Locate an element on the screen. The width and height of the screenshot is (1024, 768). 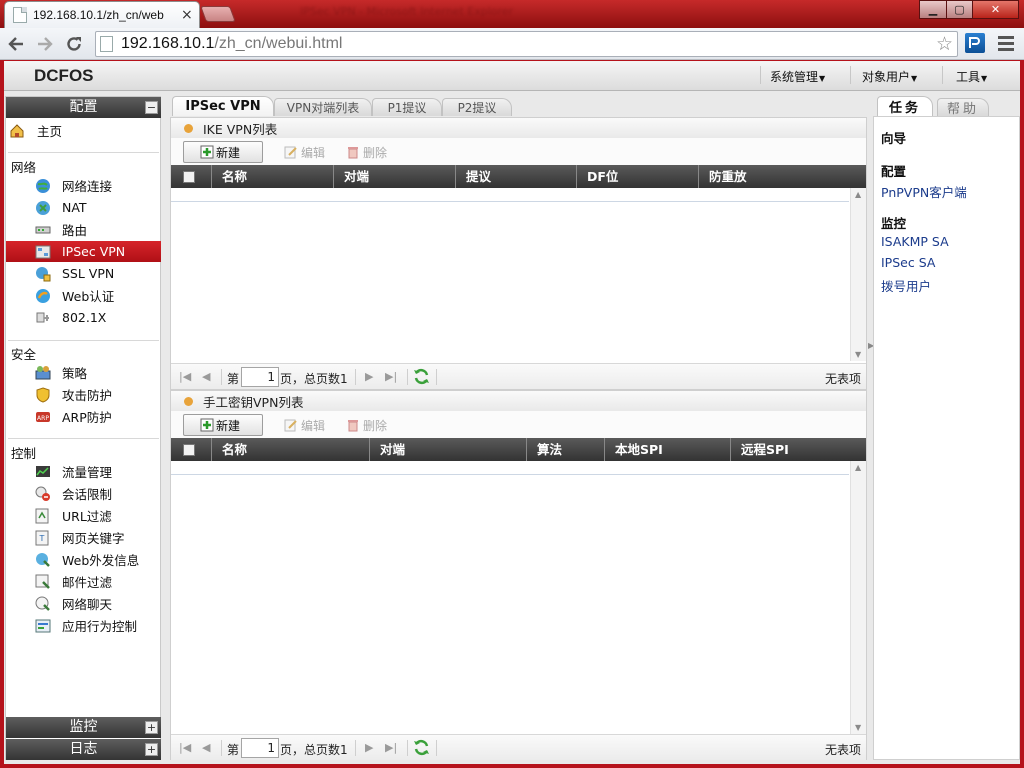
sidebar-item-web-posting: Web外发信息 is located at coordinates (83, 559).